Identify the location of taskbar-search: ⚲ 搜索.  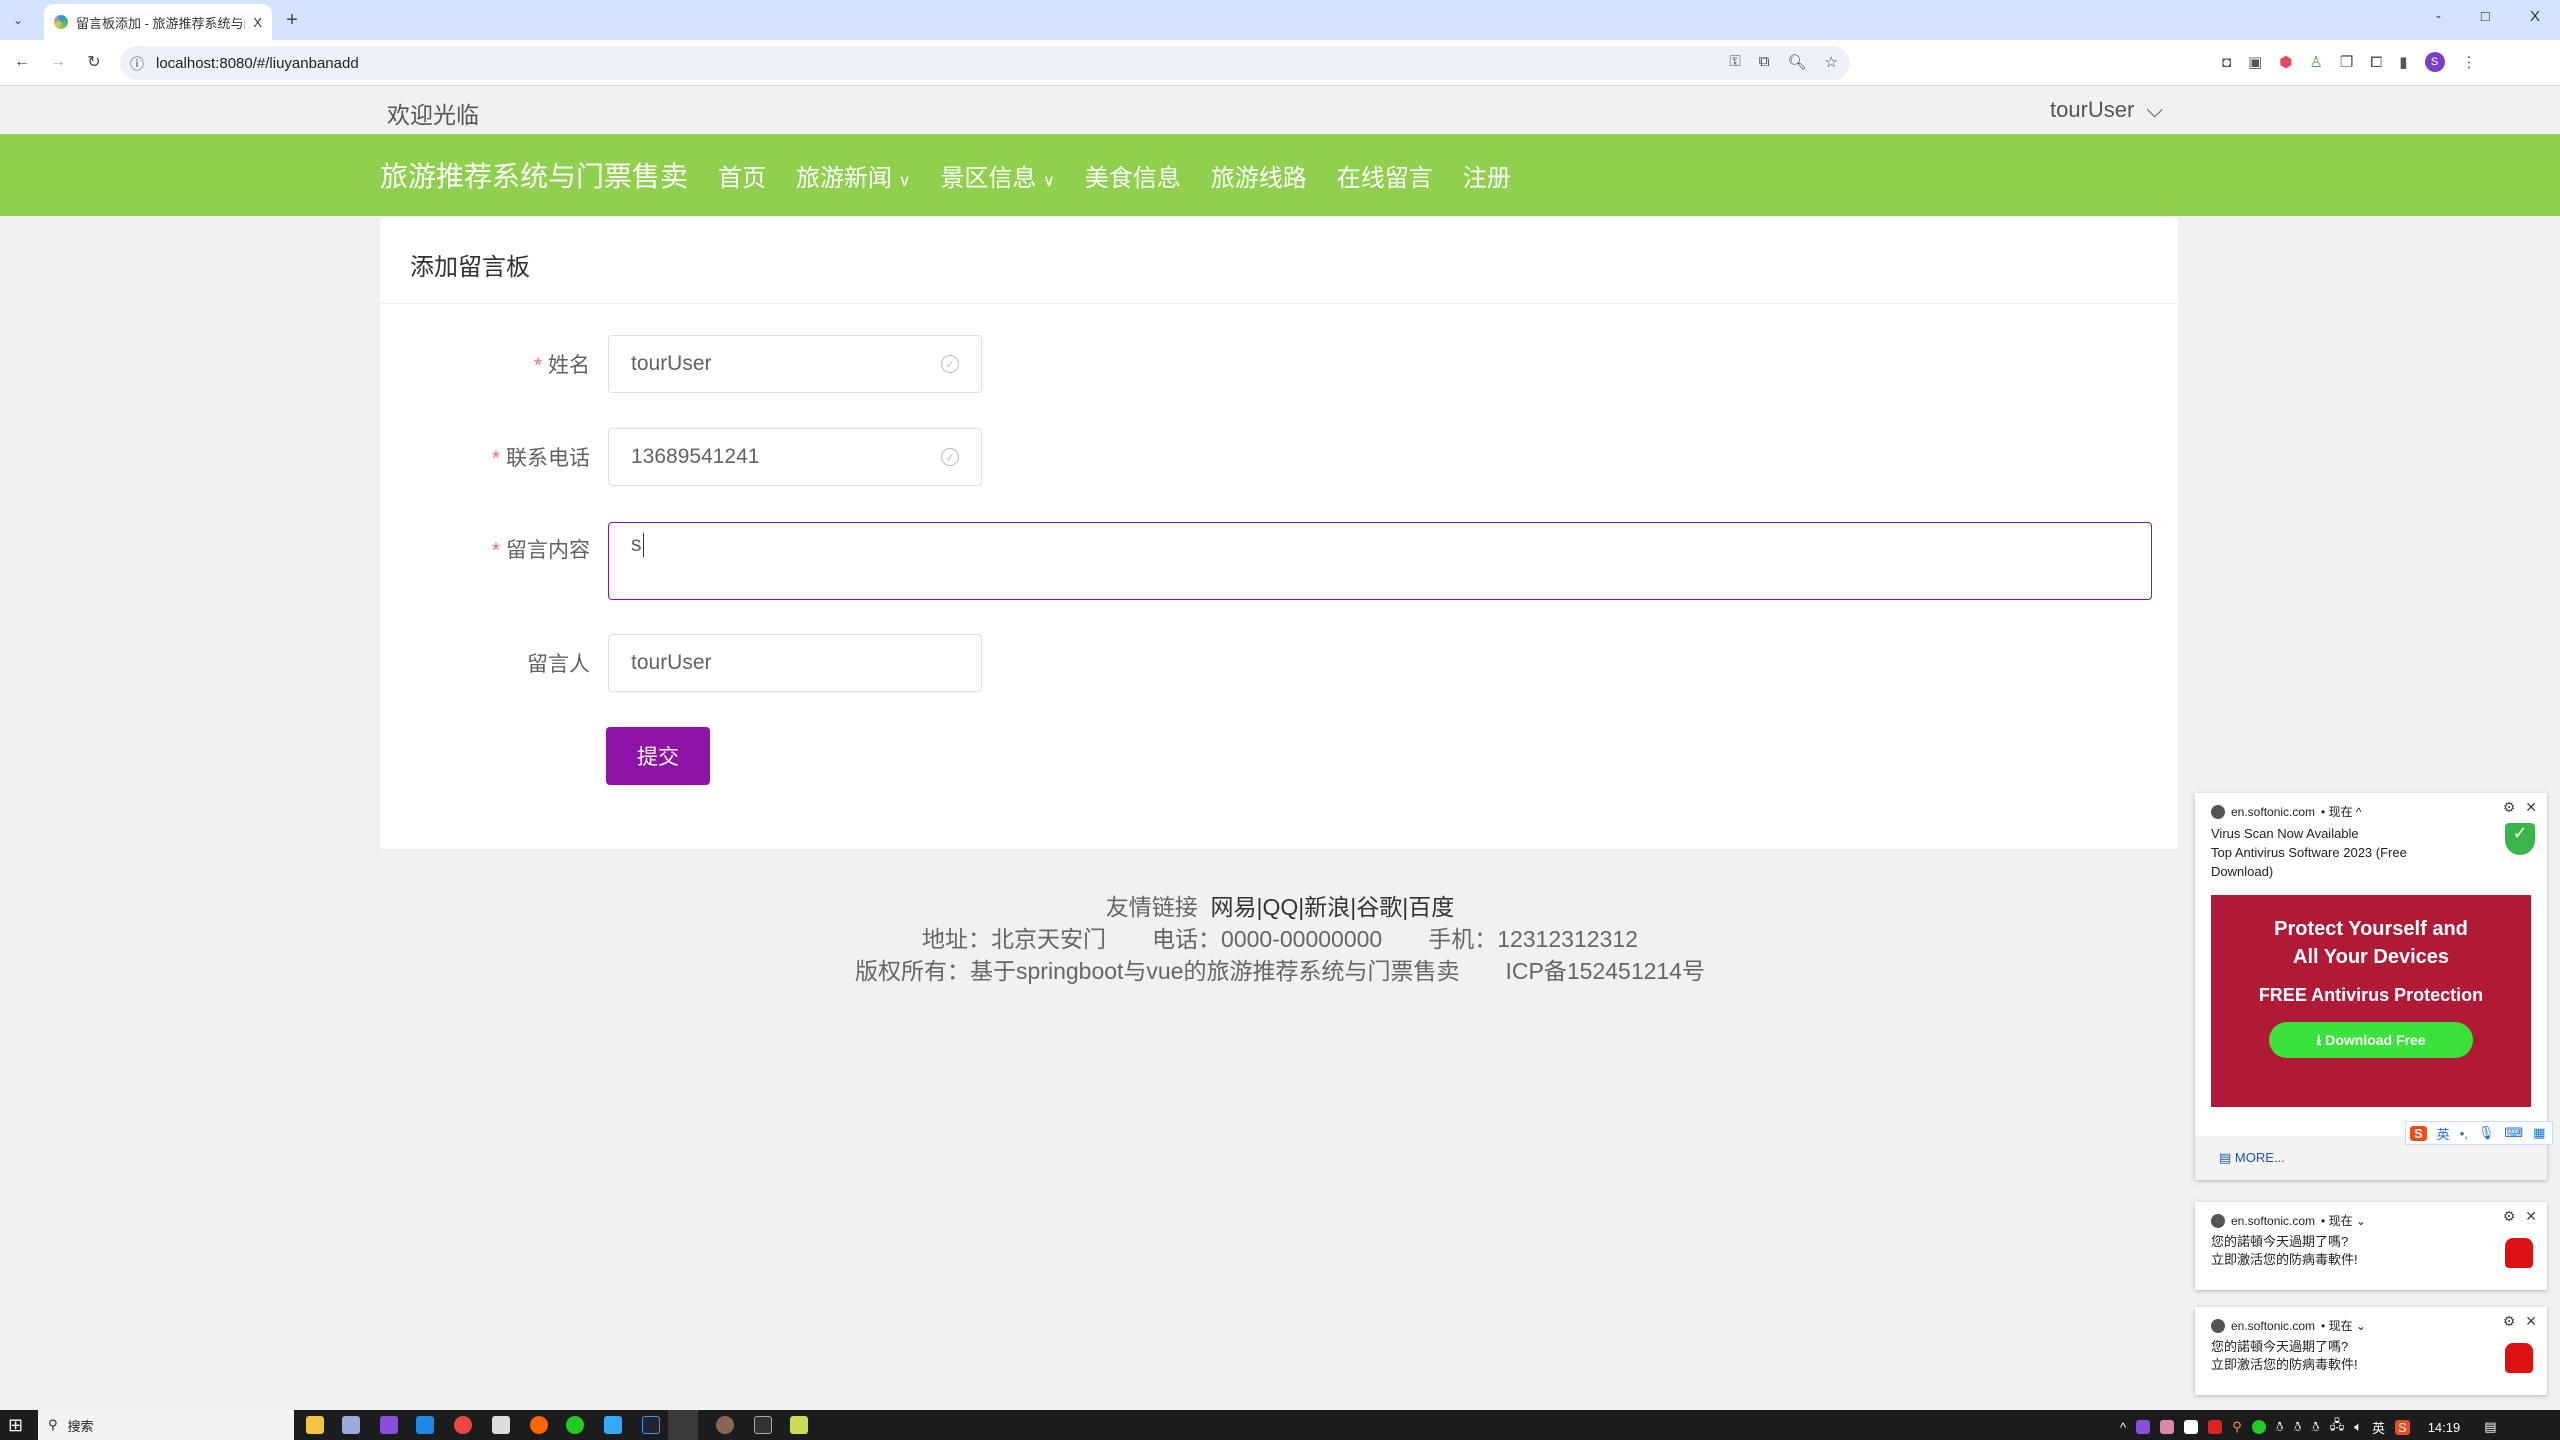
(166, 1425).